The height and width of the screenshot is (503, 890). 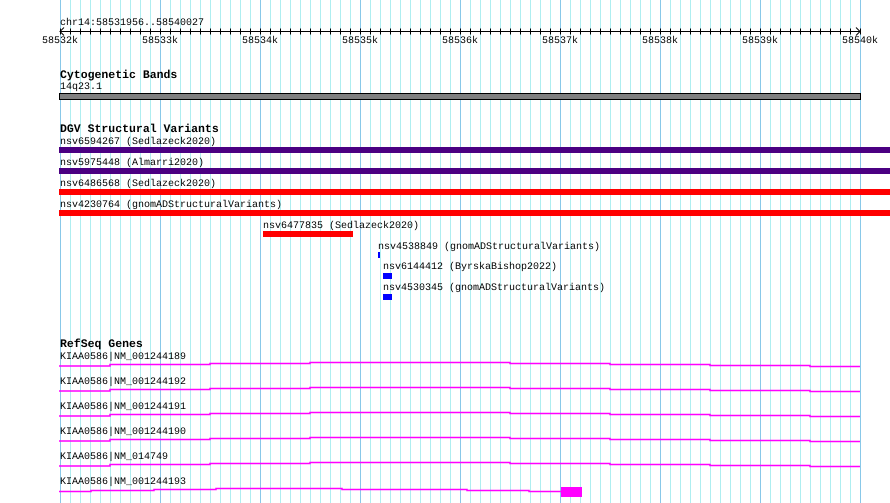 What do you see at coordinates (123, 382) in the screenshot?
I see `gene-label: KIAA0586|NM_001244192` at bounding box center [123, 382].